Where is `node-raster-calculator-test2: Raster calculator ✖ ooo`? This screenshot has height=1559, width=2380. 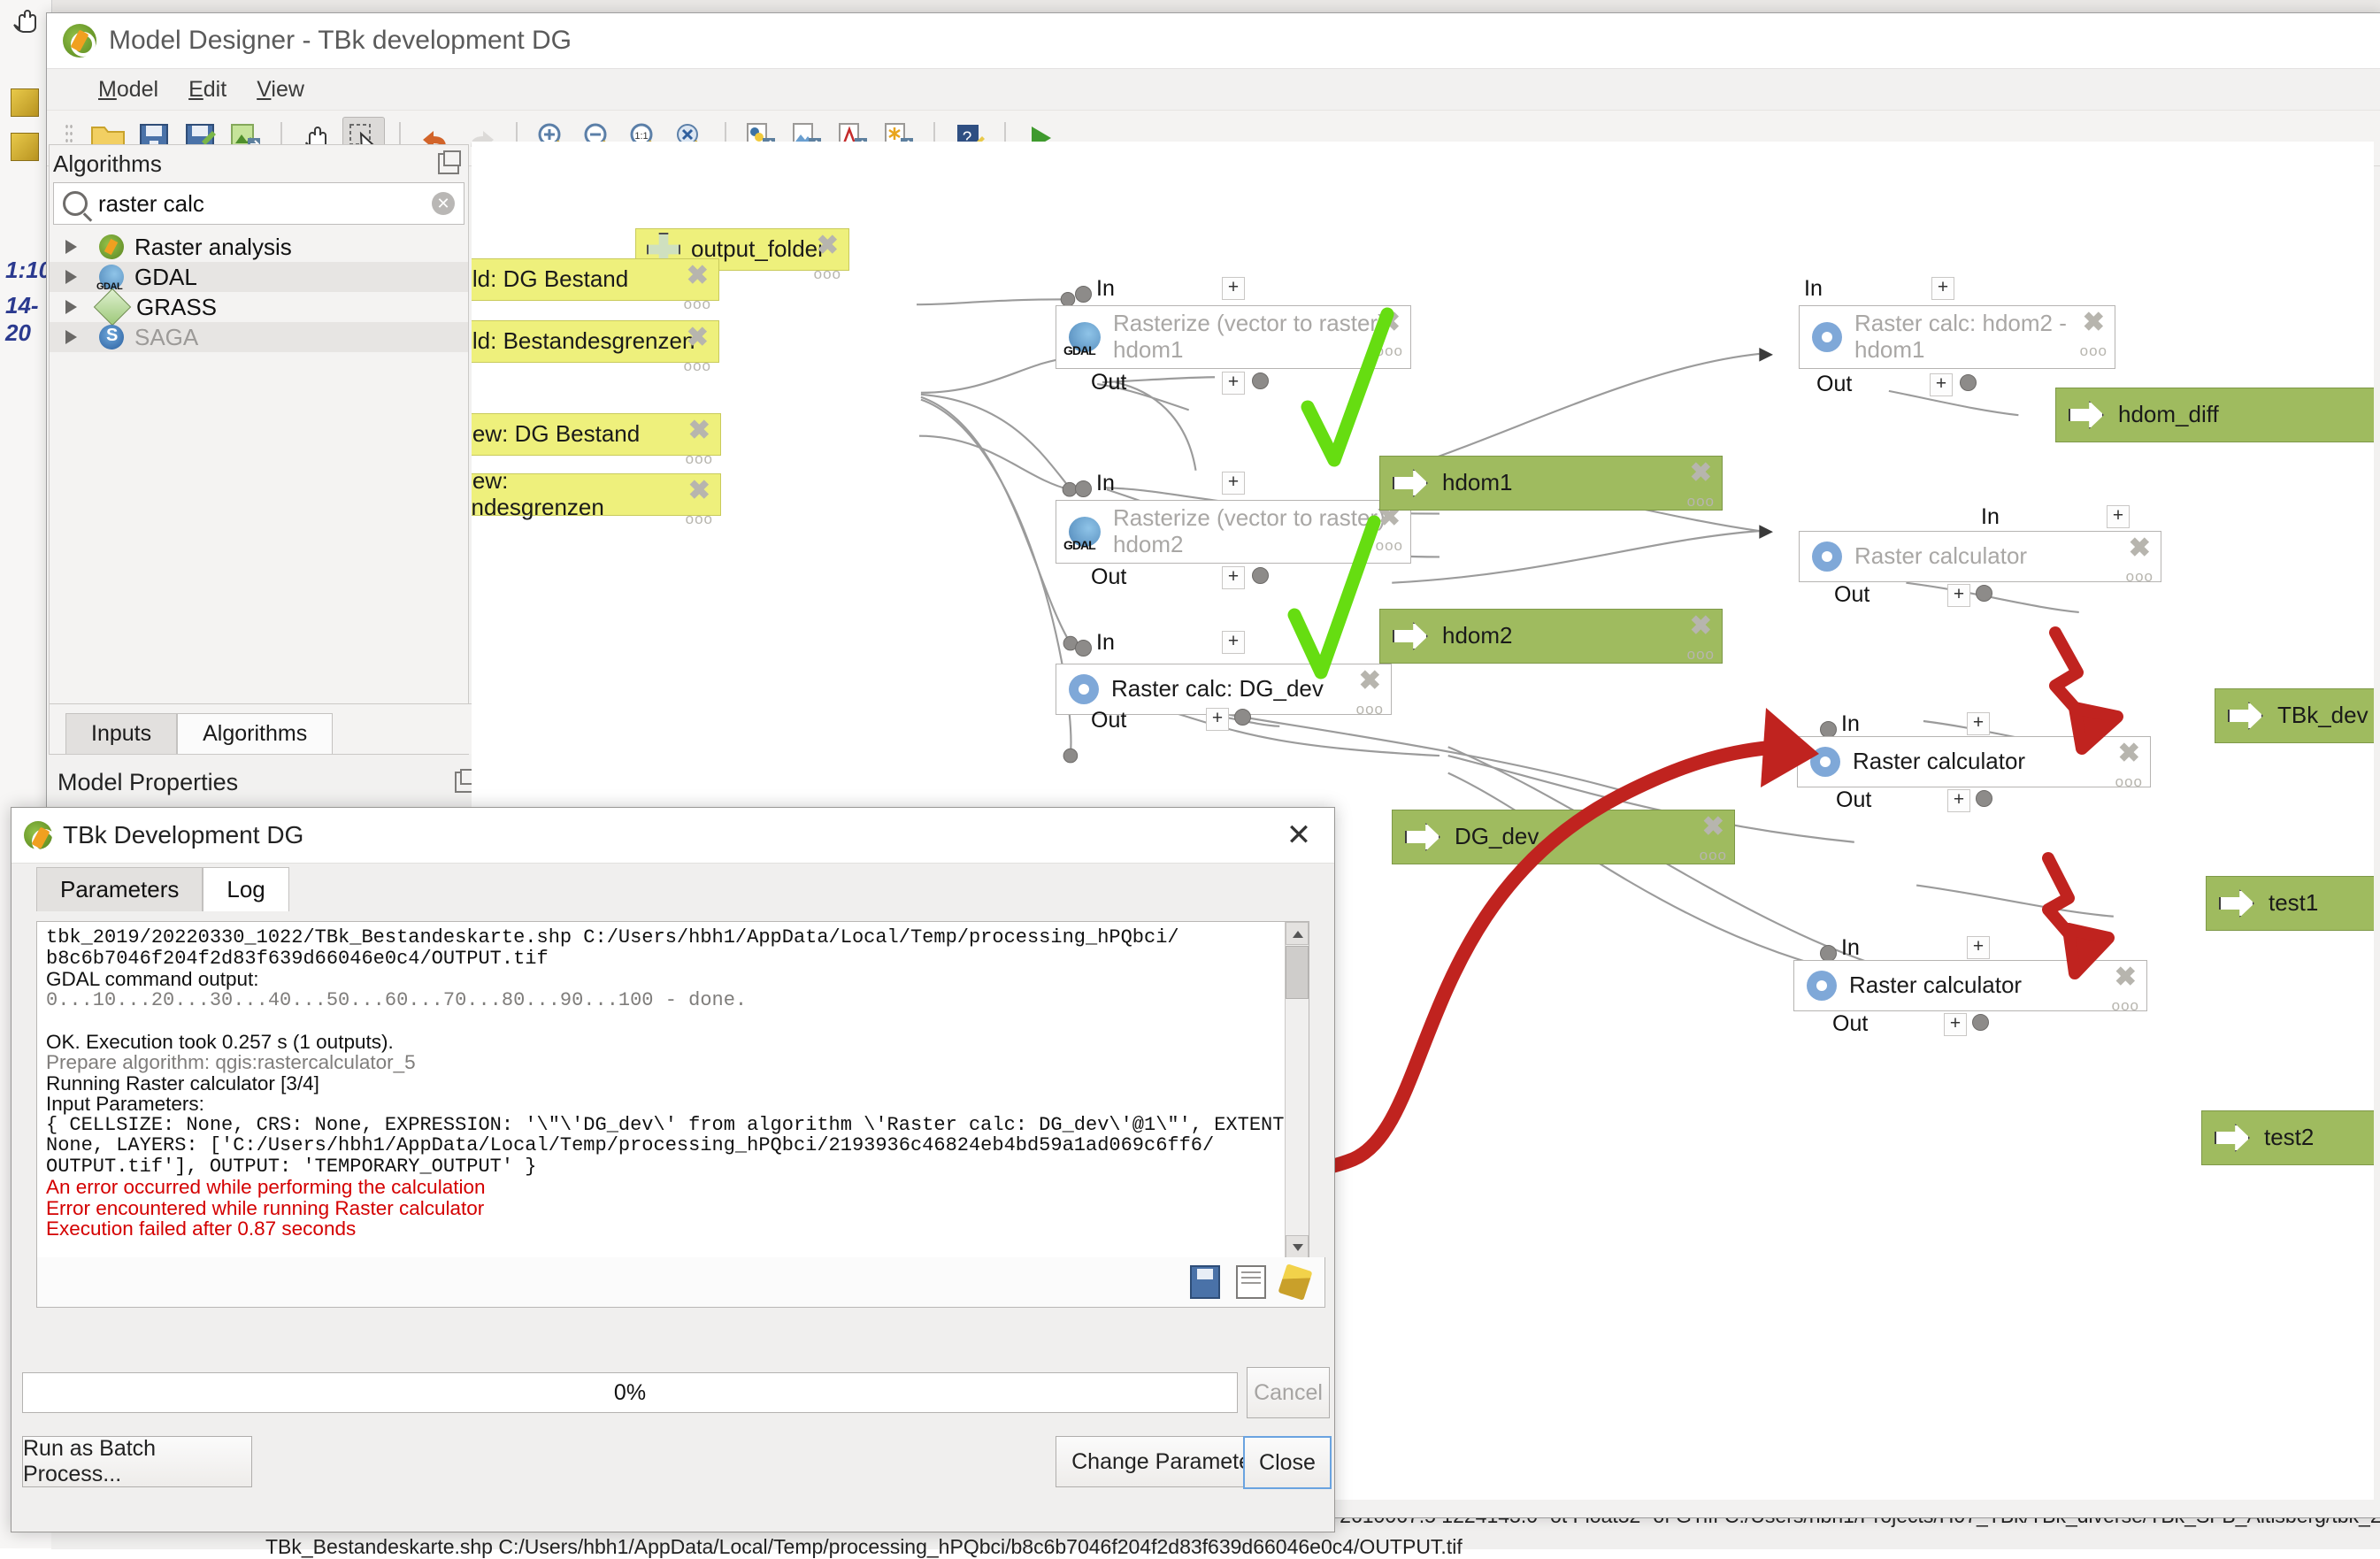 node-raster-calculator-test2: Raster calculator ✖ ooo is located at coordinates (1970, 986).